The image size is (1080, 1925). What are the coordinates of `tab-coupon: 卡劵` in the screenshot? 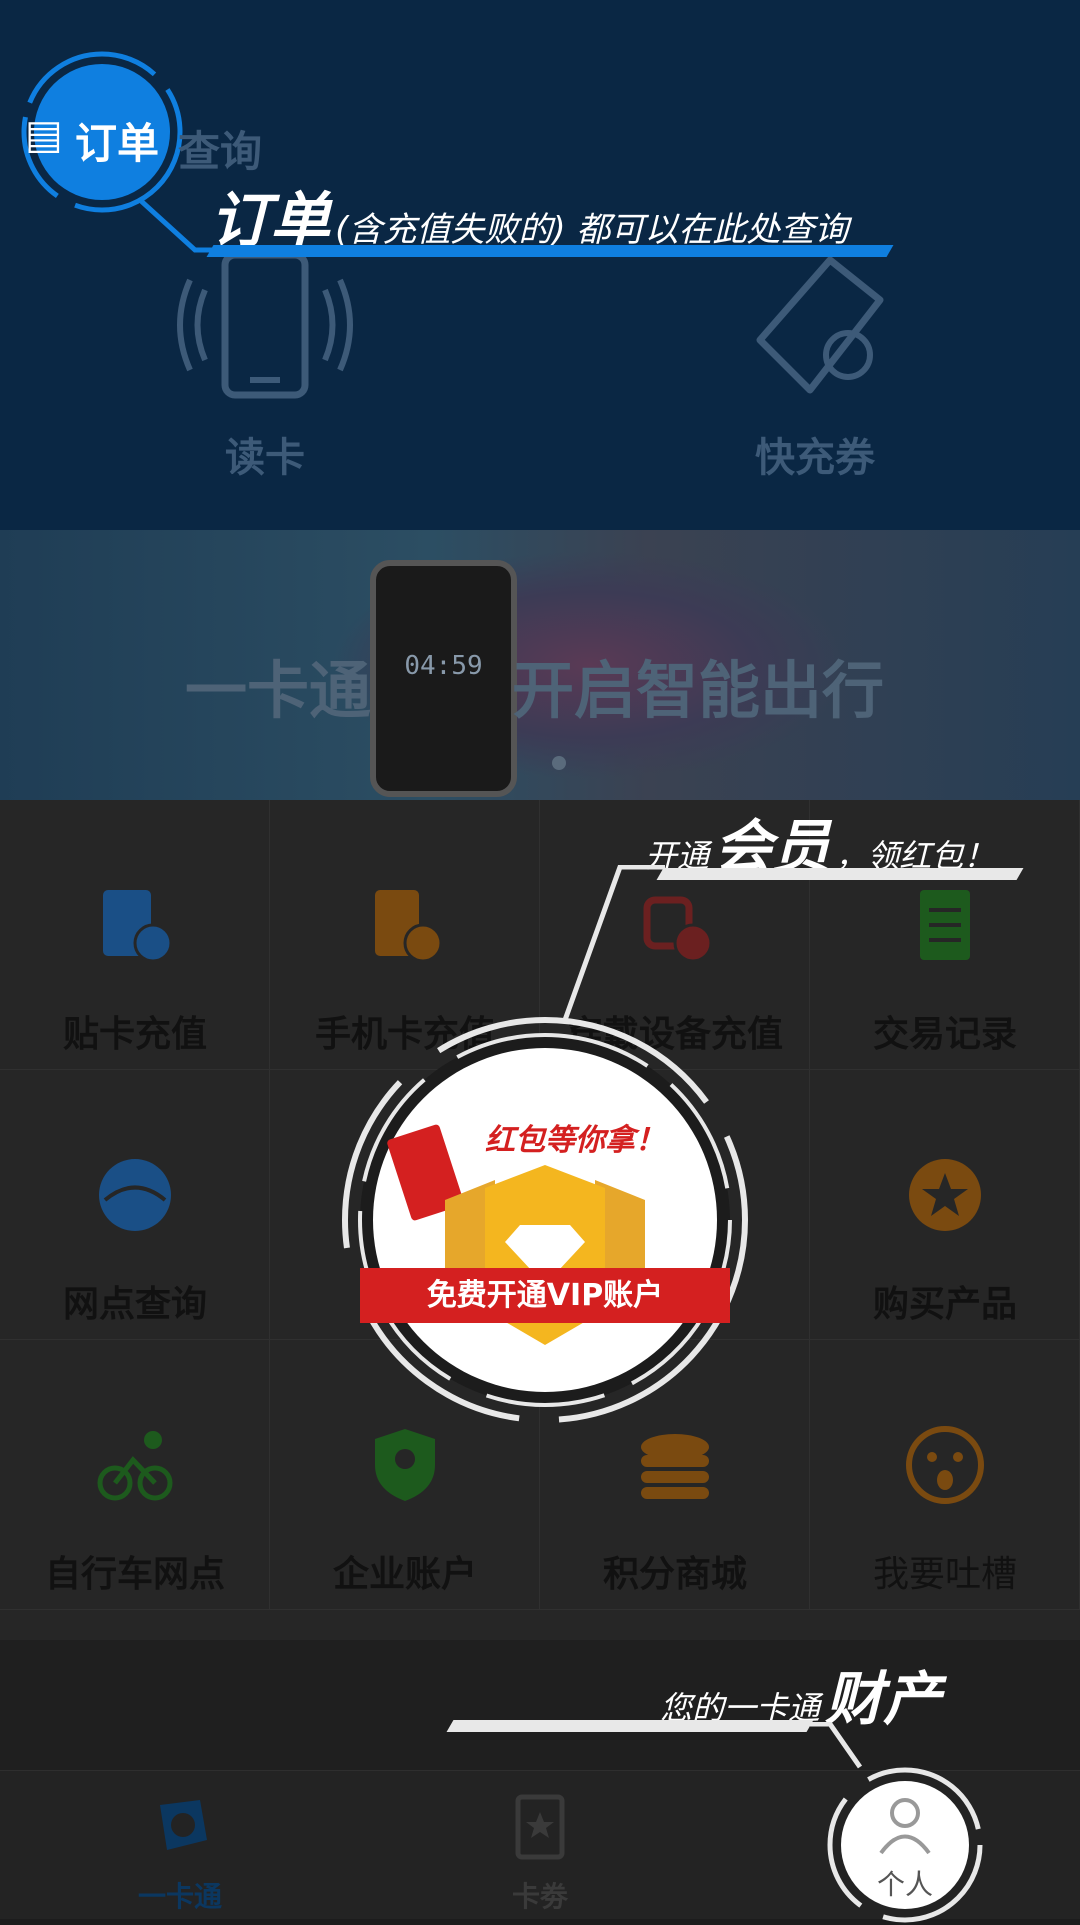 It's located at (540, 1844).